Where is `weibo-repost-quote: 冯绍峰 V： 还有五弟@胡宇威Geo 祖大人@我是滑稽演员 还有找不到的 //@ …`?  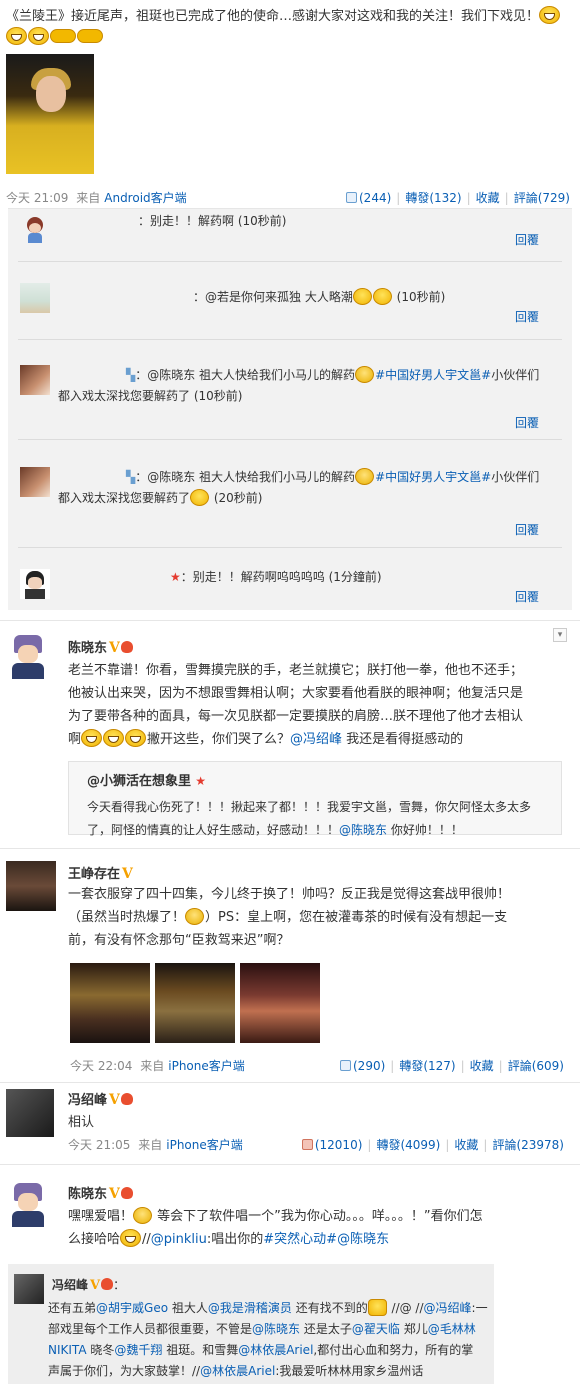
weibo-repost-quote: 冯绍峰 V： 还有五弟@胡宇威Geo 祖大人@我是滑稽演员 还有找不到的 //@ … is located at coordinates (251, 1324).